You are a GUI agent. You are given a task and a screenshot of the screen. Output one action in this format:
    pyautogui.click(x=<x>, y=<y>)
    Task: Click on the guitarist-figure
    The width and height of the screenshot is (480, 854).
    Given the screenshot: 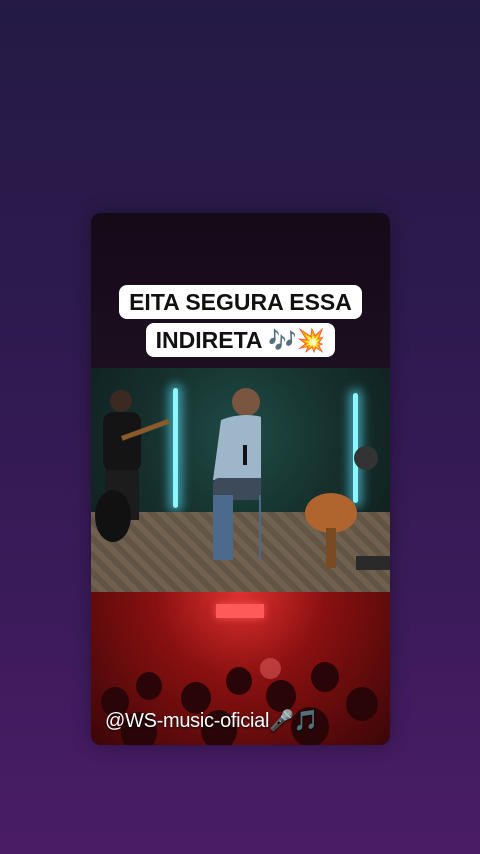 What is the action you would take?
    pyautogui.click(x=132, y=466)
    